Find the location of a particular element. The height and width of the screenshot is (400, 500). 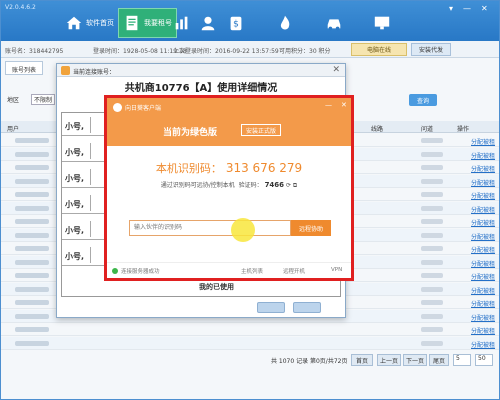

remote-minimize-icon: — is located at coordinates (328, 105).